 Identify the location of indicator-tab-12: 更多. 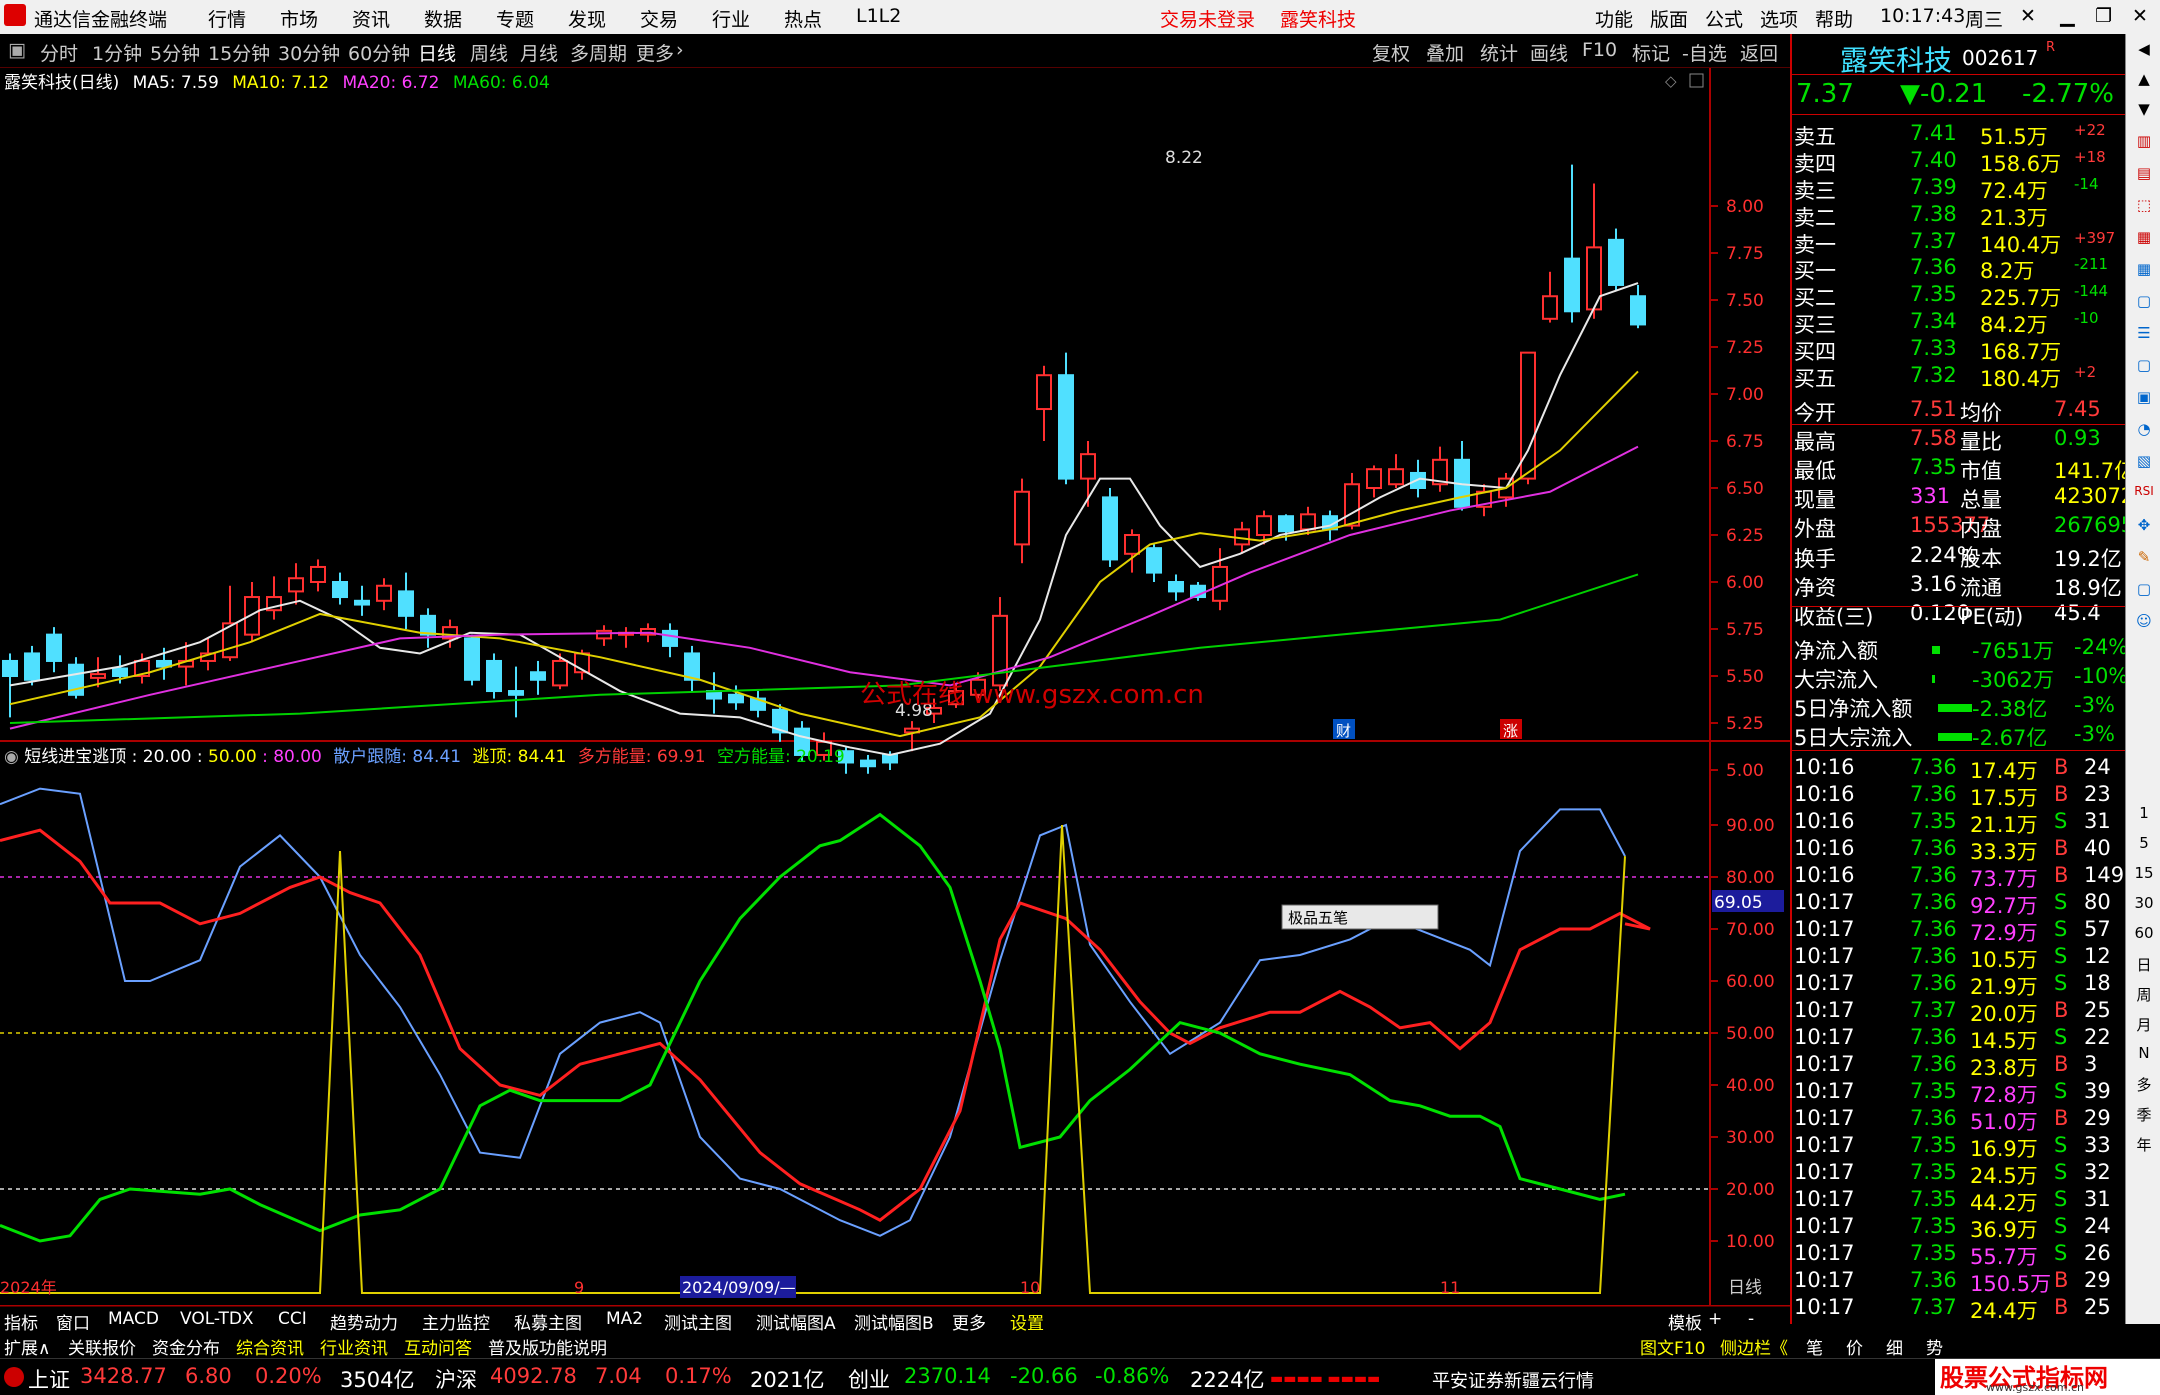
(969, 1321).